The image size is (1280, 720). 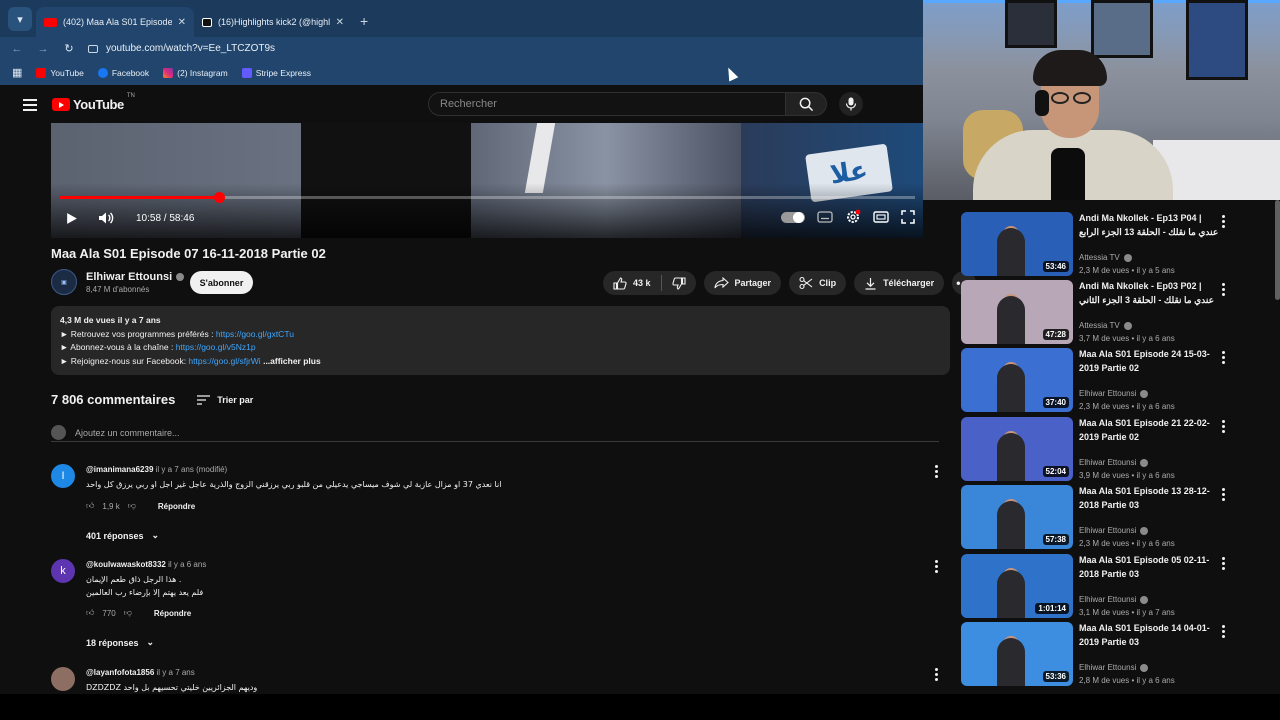 I want to click on channel-avatar: ▣, so click(x=64, y=282).